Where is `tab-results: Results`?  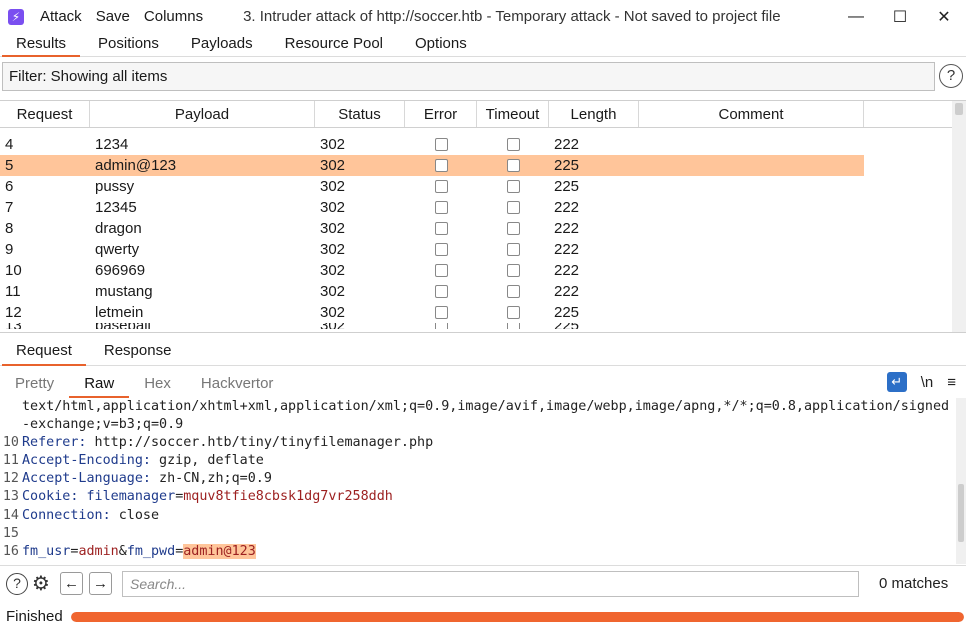
tab-results: Results is located at coordinates (41, 45).